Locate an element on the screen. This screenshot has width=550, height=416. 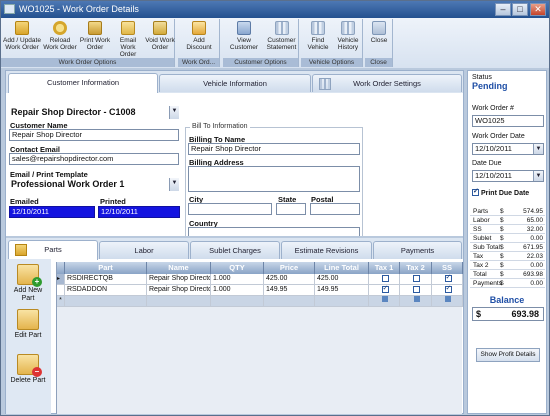
group-label: Work Order Options is located at coordinates (87, 62).